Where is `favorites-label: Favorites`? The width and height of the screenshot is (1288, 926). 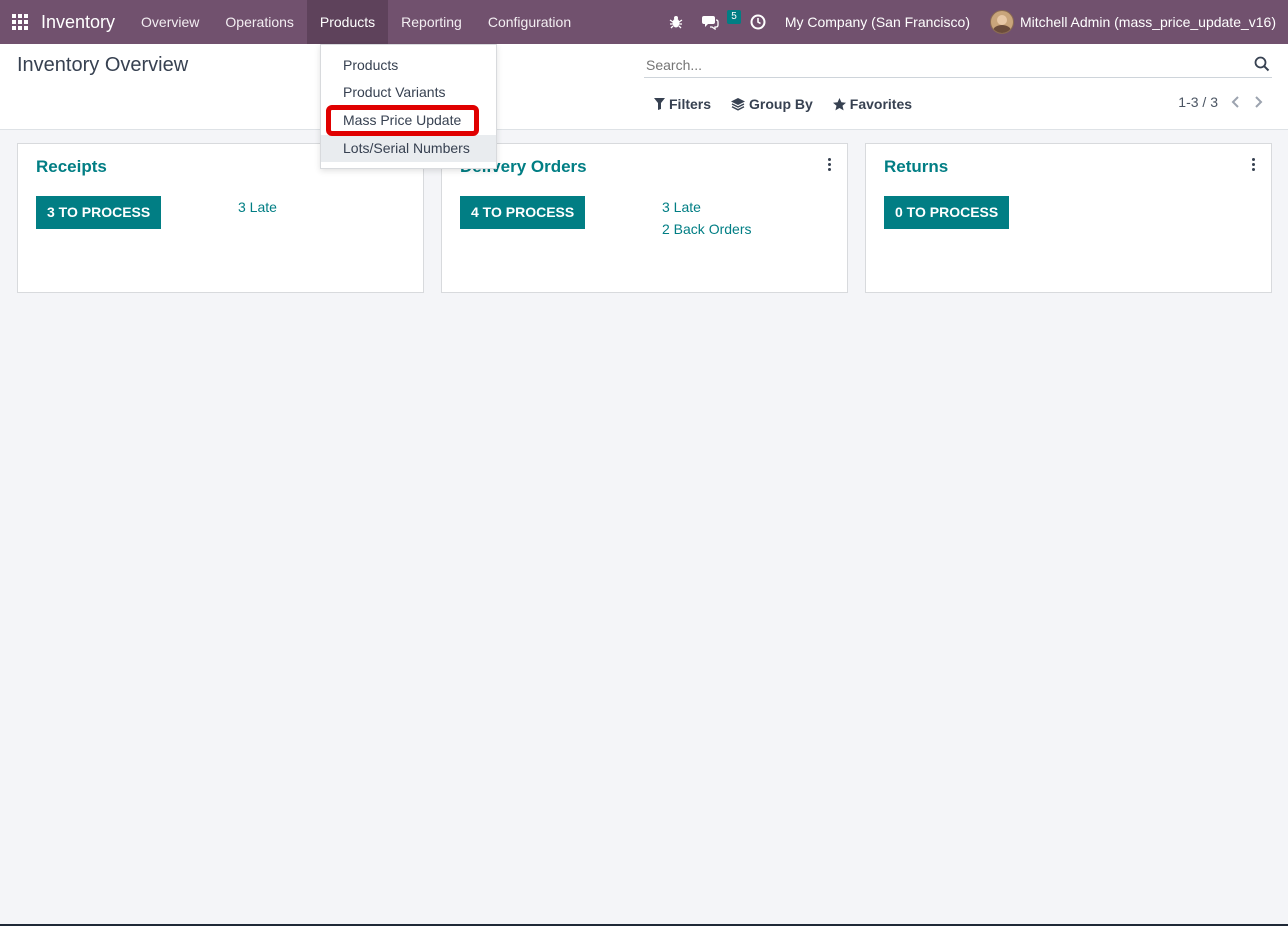
favorites-label: Favorites is located at coordinates (881, 104).